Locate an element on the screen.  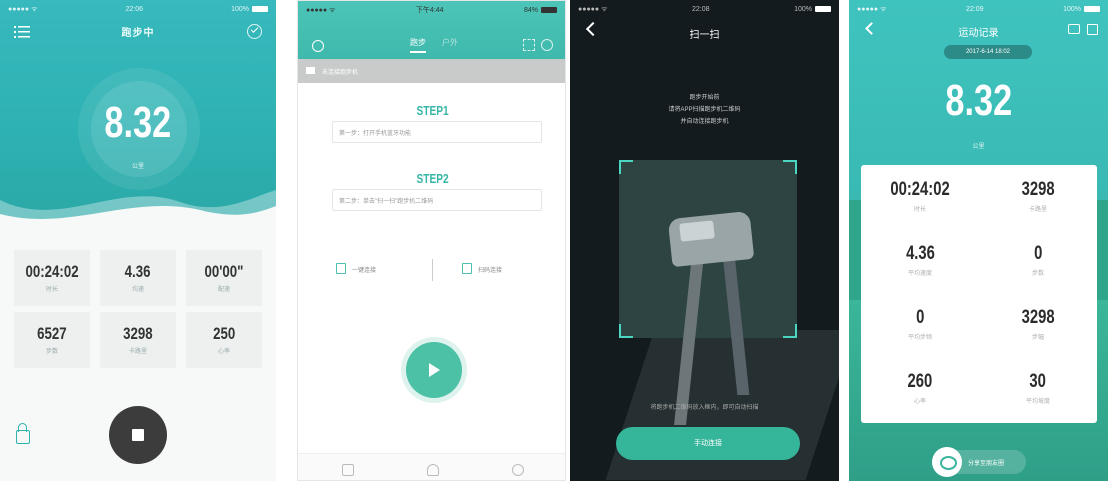
stat-cell: 0 平均步频 is located at coordinates (920, 325).